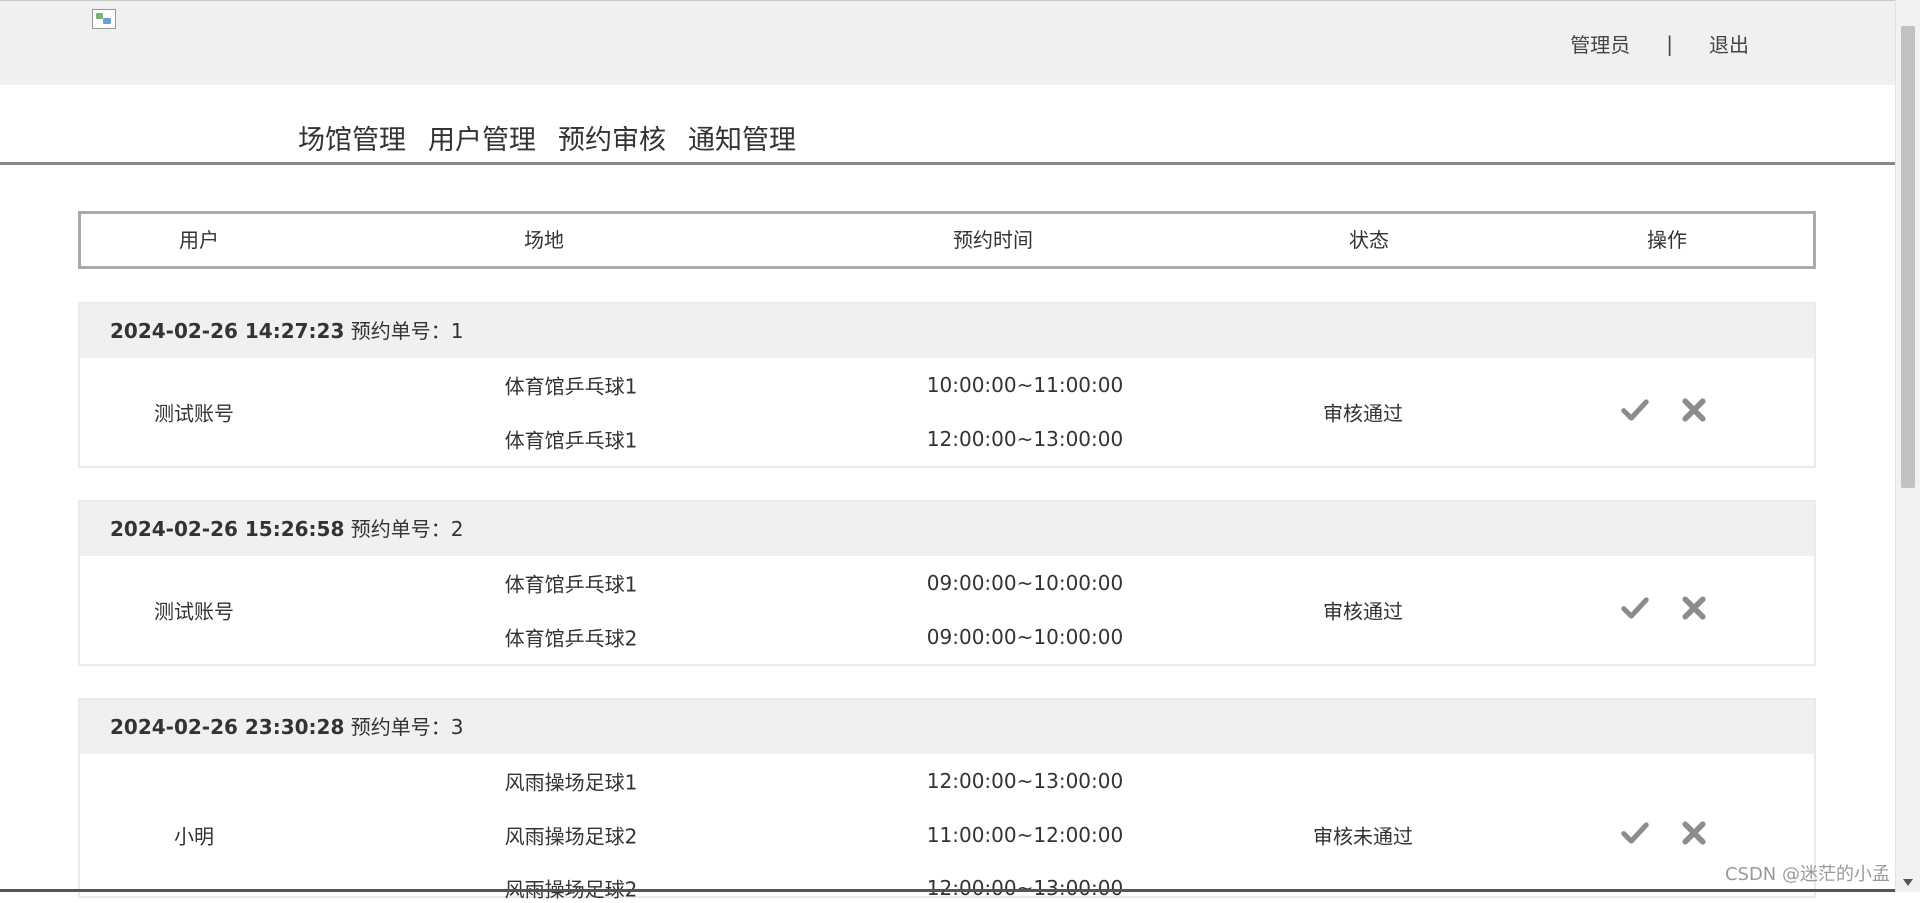 The height and width of the screenshot is (903, 1920). I want to click on column-header-actions: 操作, so click(1667, 240).